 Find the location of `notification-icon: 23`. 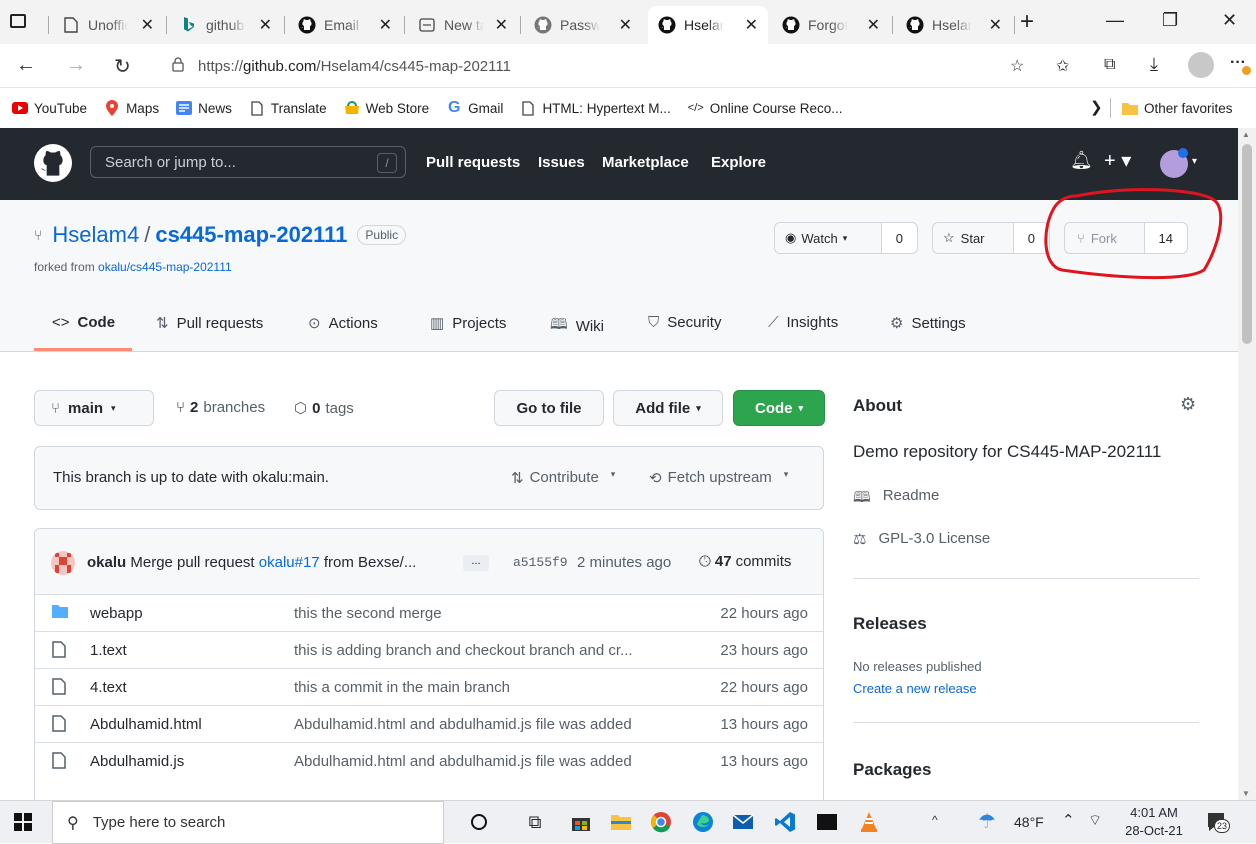

notification-icon: 23 is located at coordinates (1218, 822).